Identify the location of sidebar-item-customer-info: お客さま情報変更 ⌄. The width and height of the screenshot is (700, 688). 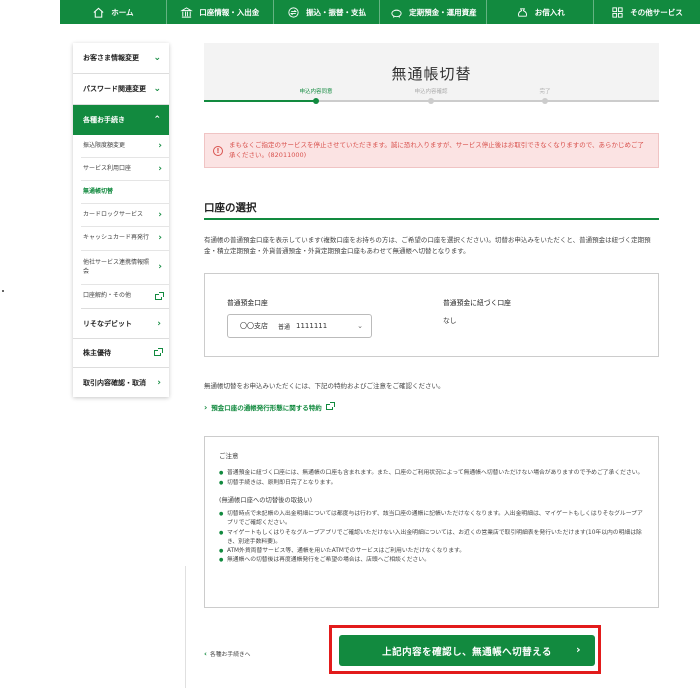
(121, 58).